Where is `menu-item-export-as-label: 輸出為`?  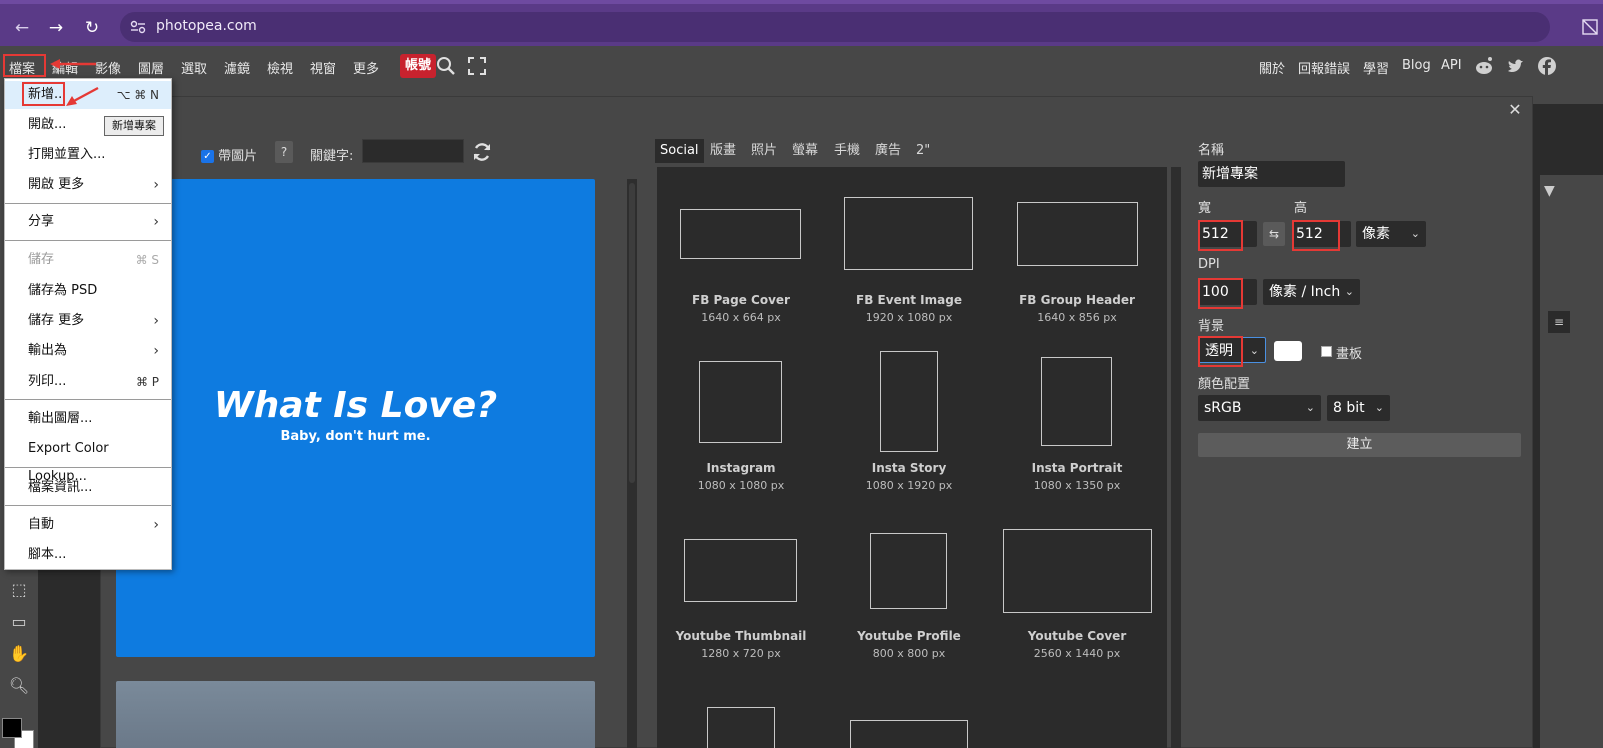 menu-item-export-as-label: 輸出為 is located at coordinates (48, 350).